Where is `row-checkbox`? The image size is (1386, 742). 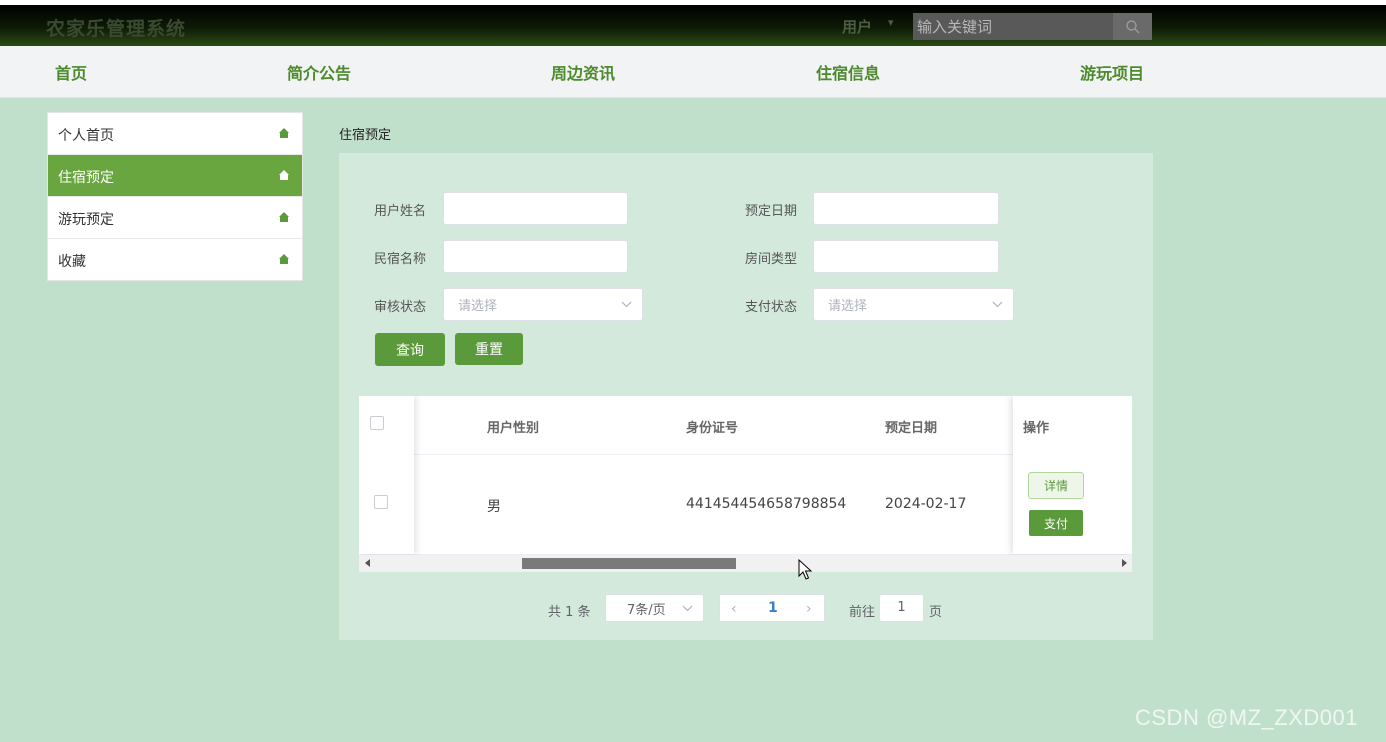 row-checkbox is located at coordinates (381, 502).